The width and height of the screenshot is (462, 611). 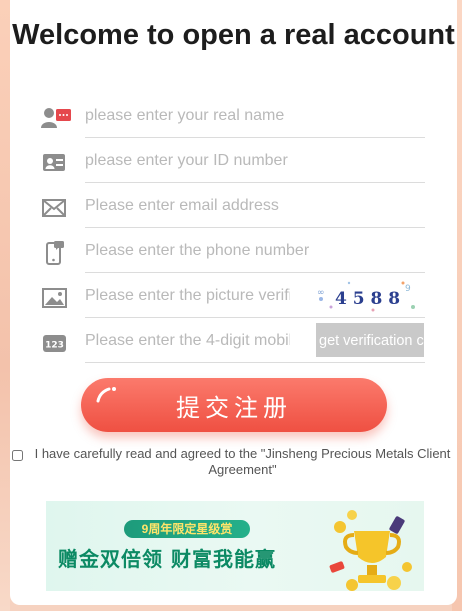 I want to click on picture-code-input, so click(x=187, y=296).